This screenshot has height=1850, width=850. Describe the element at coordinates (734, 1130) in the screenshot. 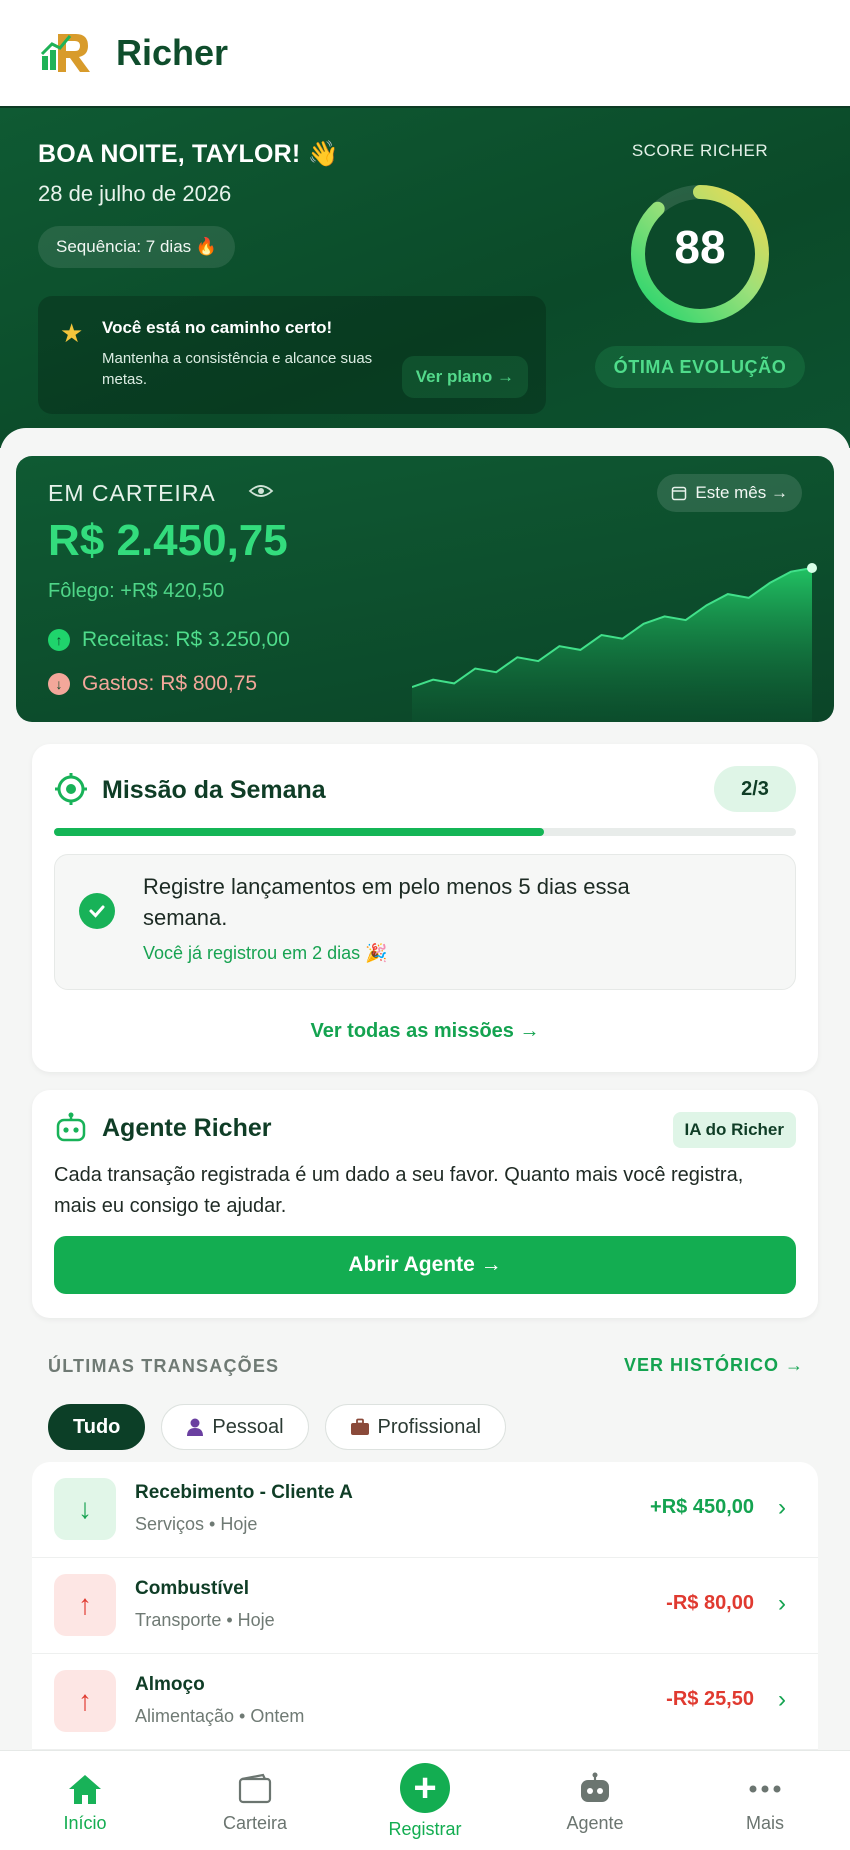

I see `ai-badge: IA do Richer` at that location.